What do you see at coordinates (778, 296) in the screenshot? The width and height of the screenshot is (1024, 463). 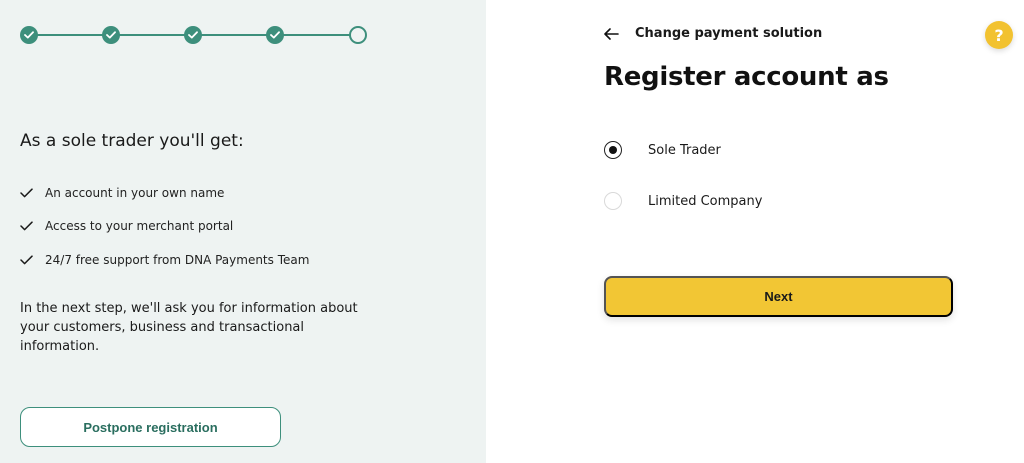 I see `next-button: Next` at bounding box center [778, 296].